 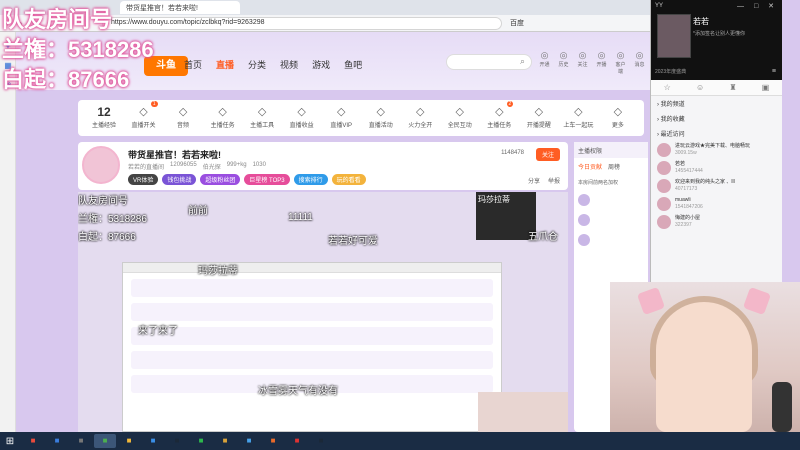 What do you see at coordinates (639, 62) in the screenshot?
I see `header-tool: ◎ 消息` at bounding box center [639, 62].